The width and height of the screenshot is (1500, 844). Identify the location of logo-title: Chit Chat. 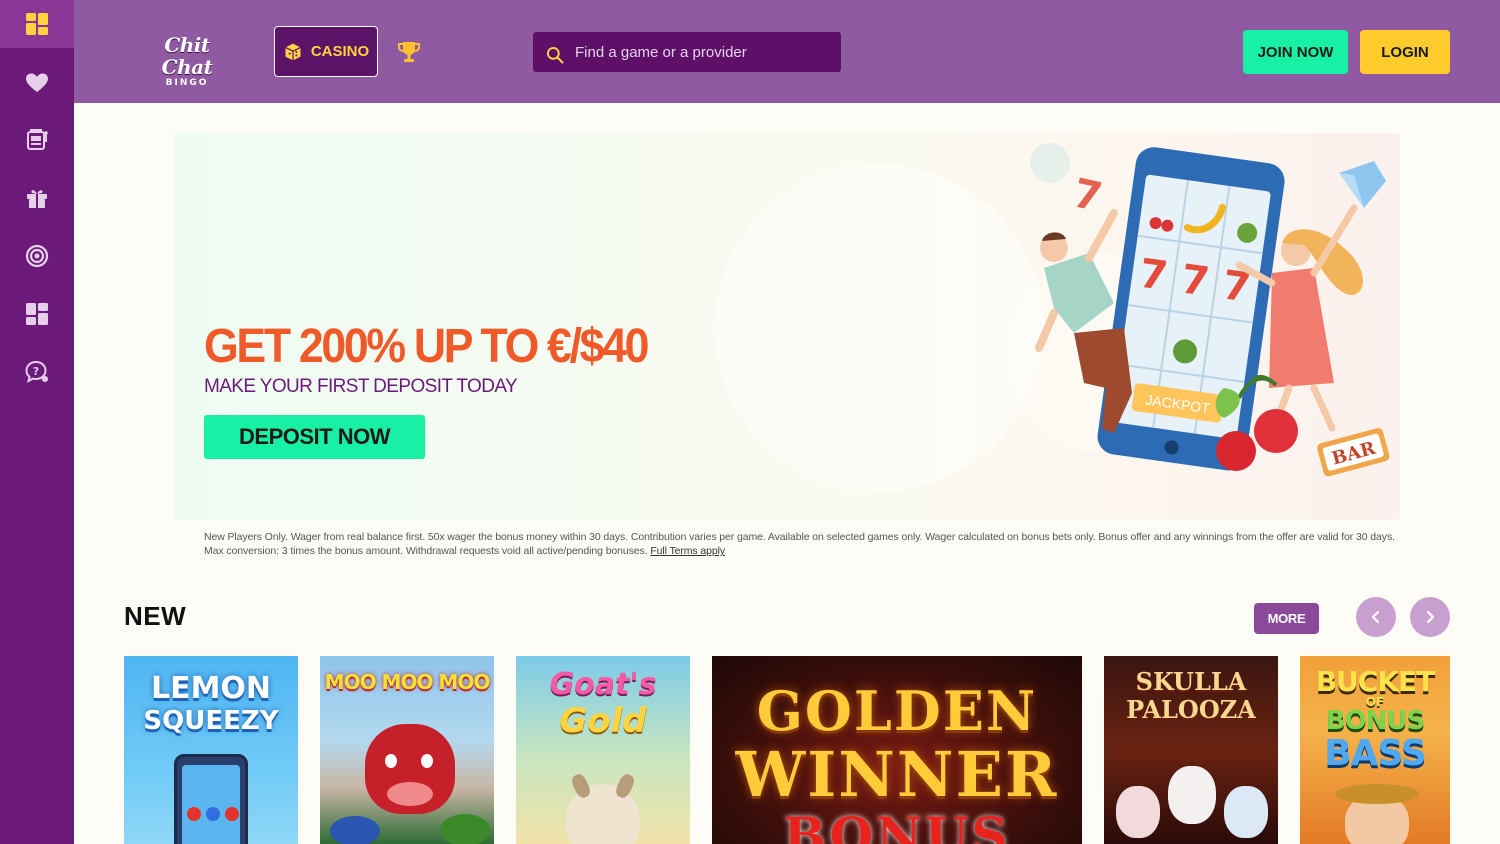
(187, 56).